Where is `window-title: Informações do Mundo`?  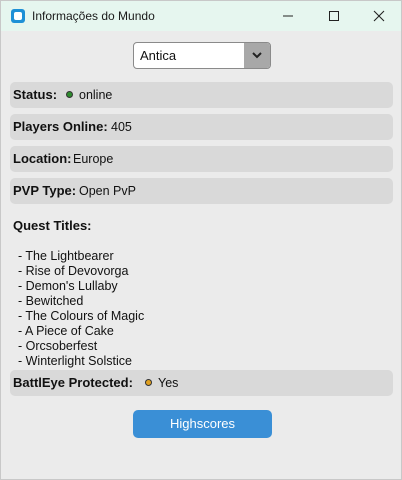
window-title: Informações do Mundo is located at coordinates (93, 16).